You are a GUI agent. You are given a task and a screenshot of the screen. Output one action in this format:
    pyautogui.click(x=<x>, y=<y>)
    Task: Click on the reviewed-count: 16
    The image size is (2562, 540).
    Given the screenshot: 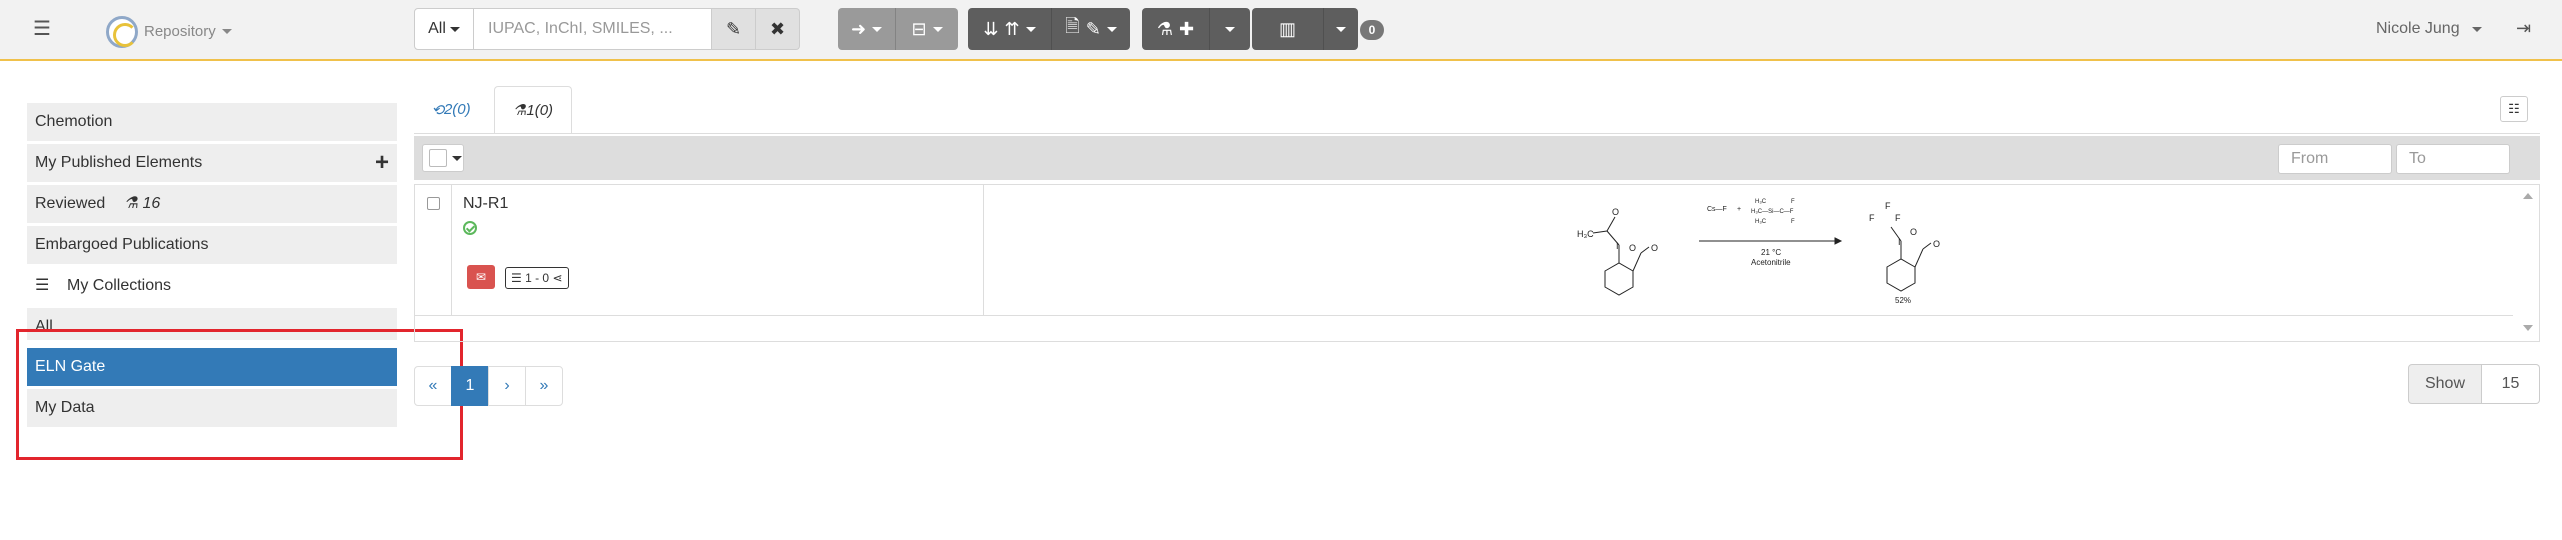 What is the action you would take?
    pyautogui.click(x=151, y=203)
    